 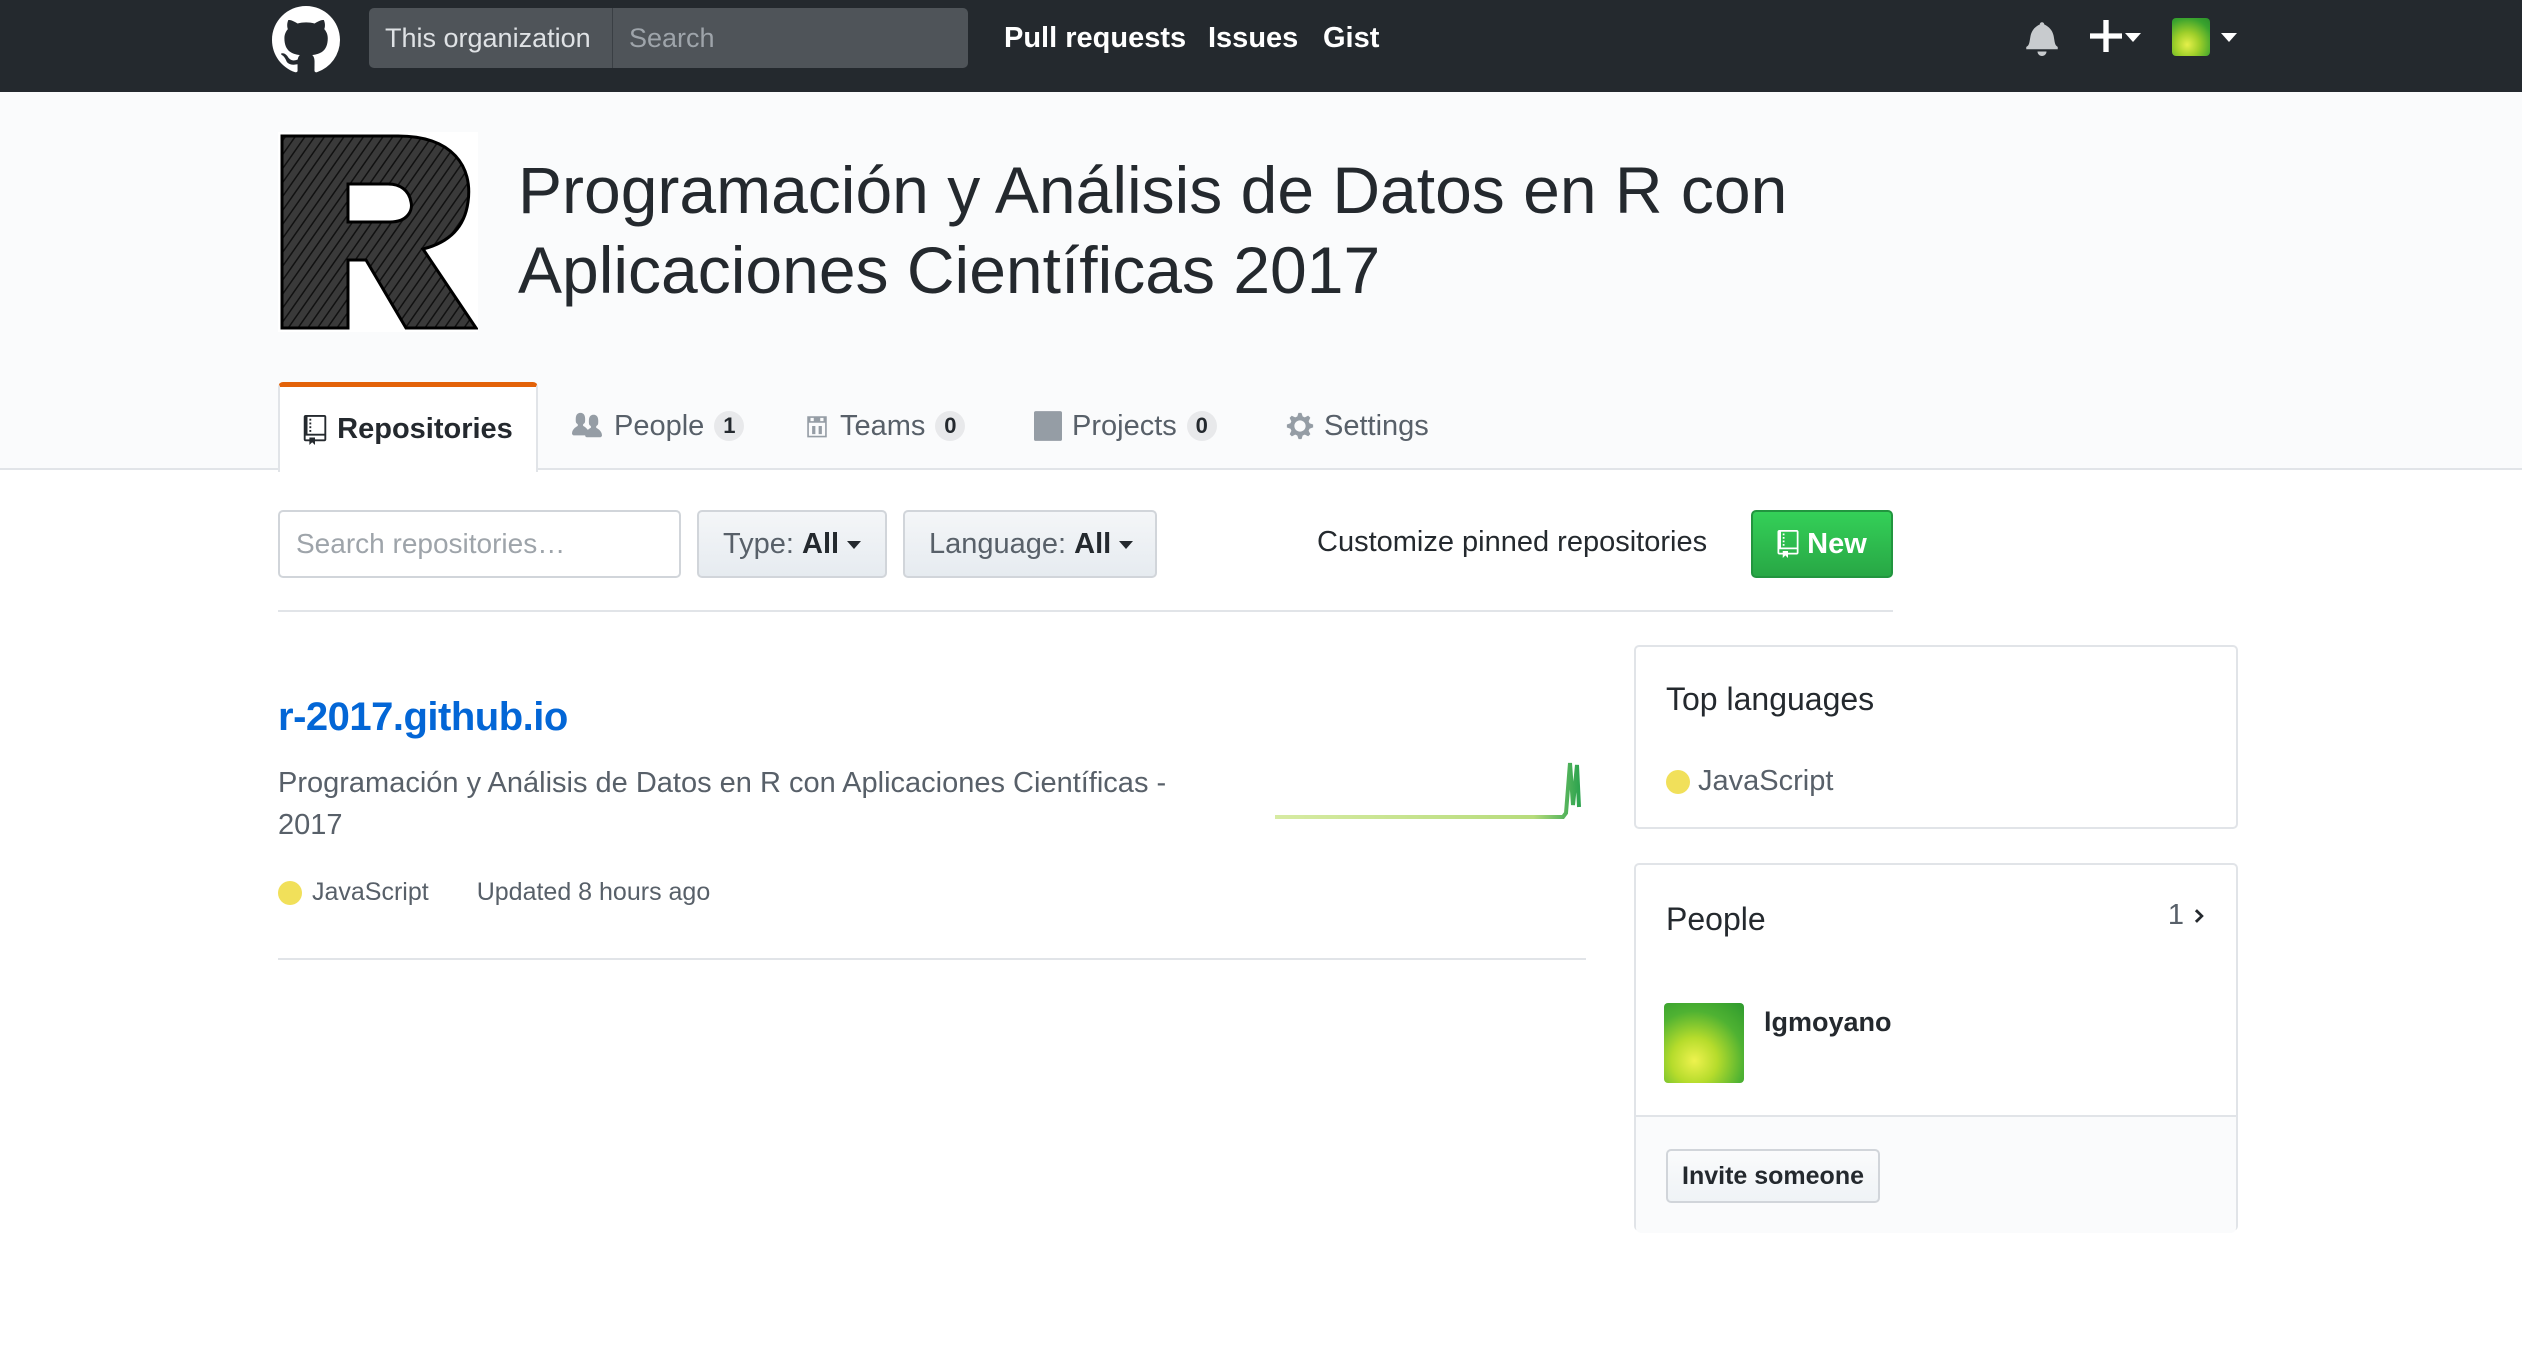 I want to click on member-avatar, so click(x=1704, y=1043).